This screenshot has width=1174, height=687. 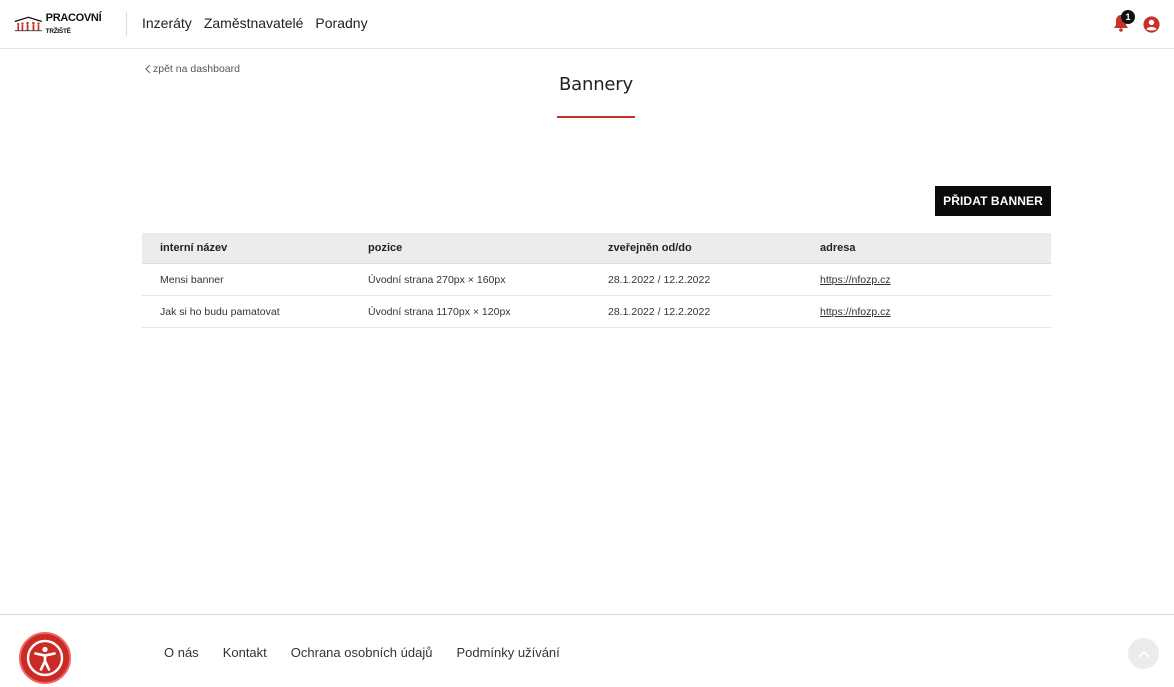 I want to click on footer-link-privacy: Ochrana osobních údajů, so click(x=362, y=652).